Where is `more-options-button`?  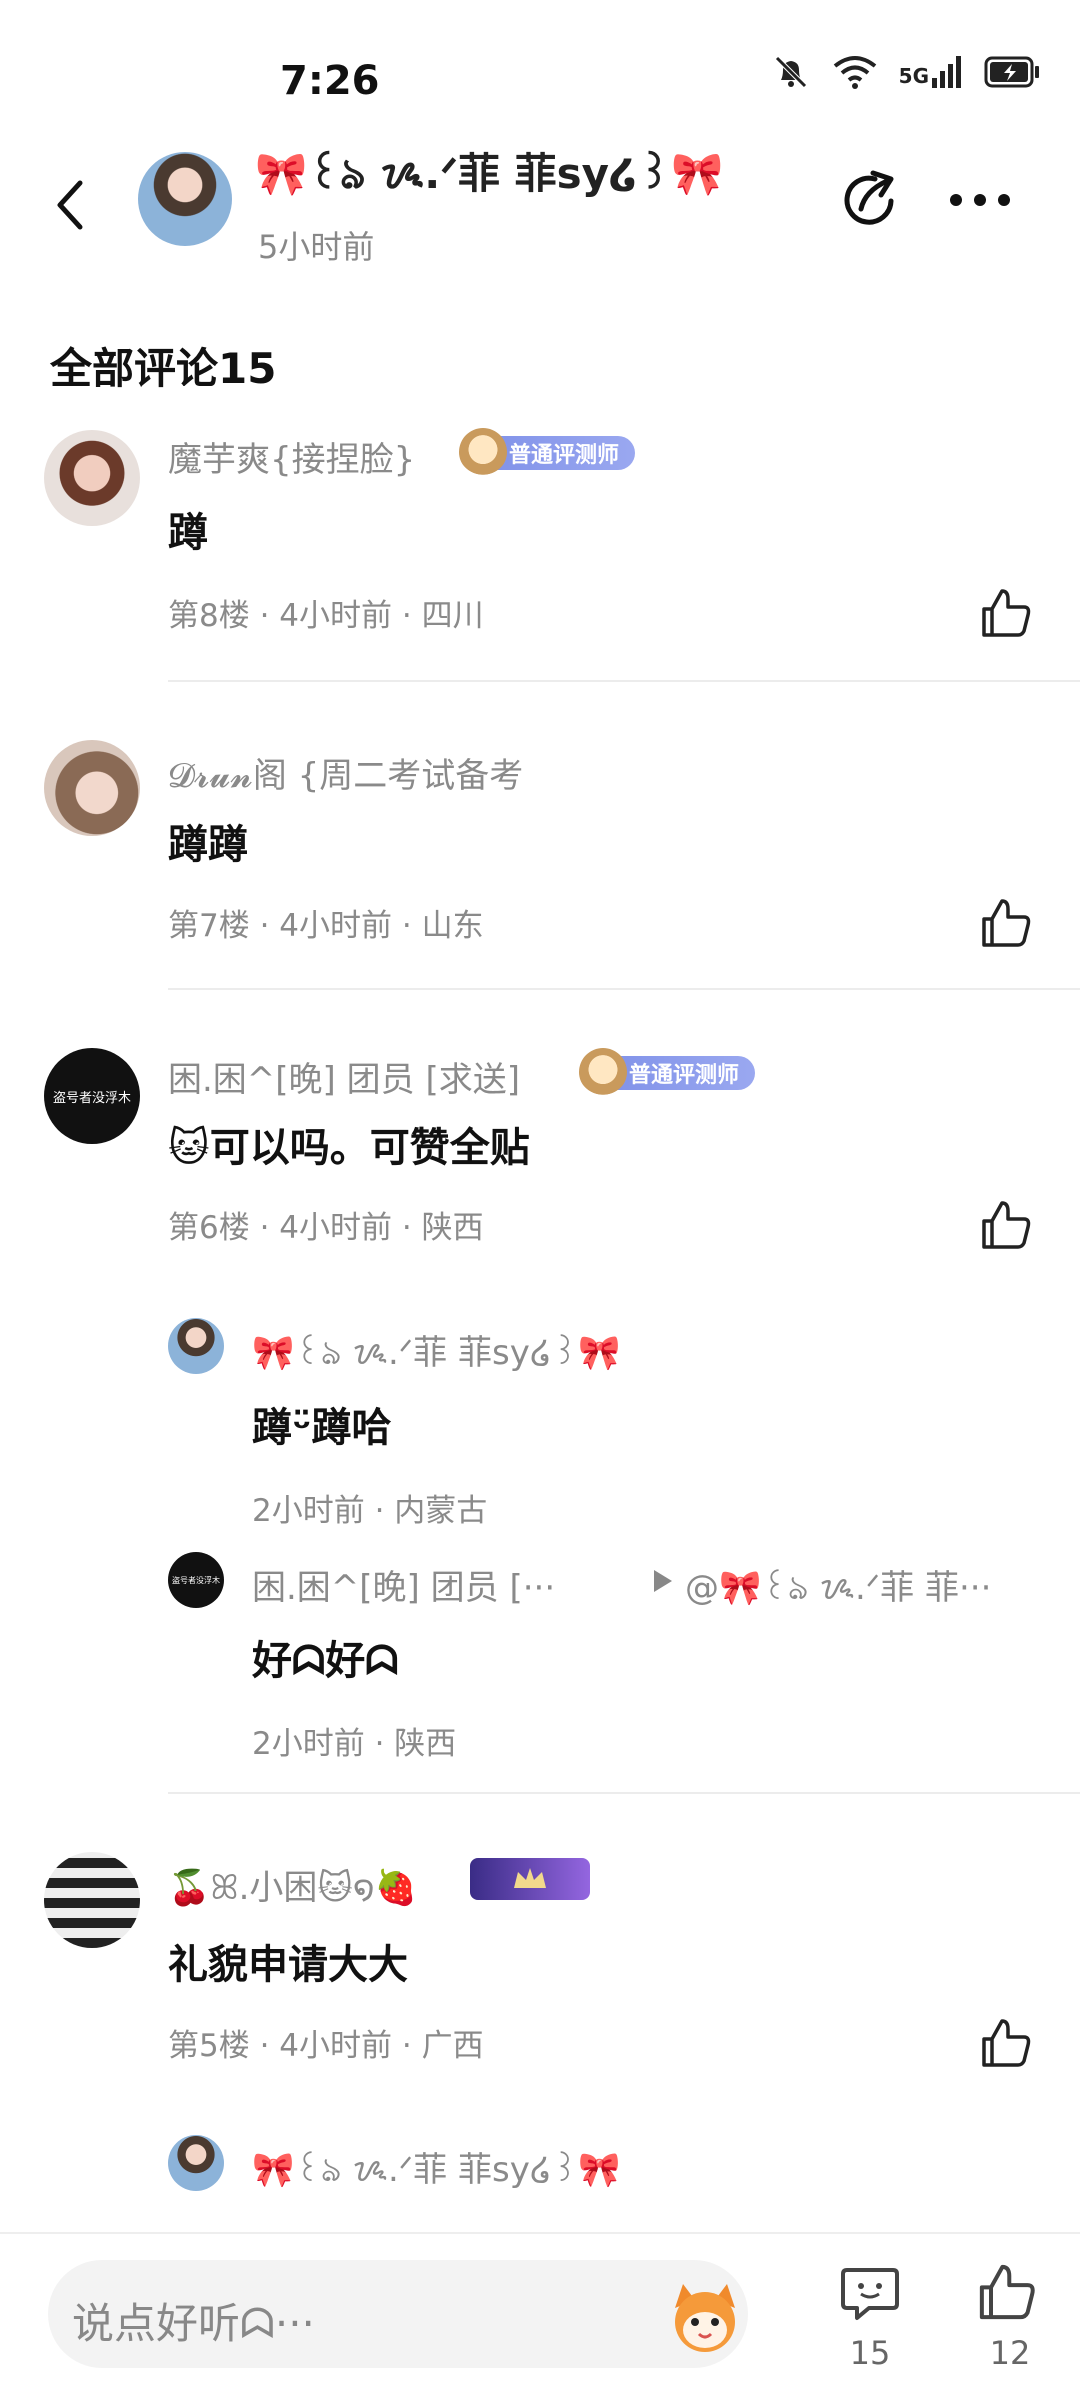 more-options-button is located at coordinates (980, 200).